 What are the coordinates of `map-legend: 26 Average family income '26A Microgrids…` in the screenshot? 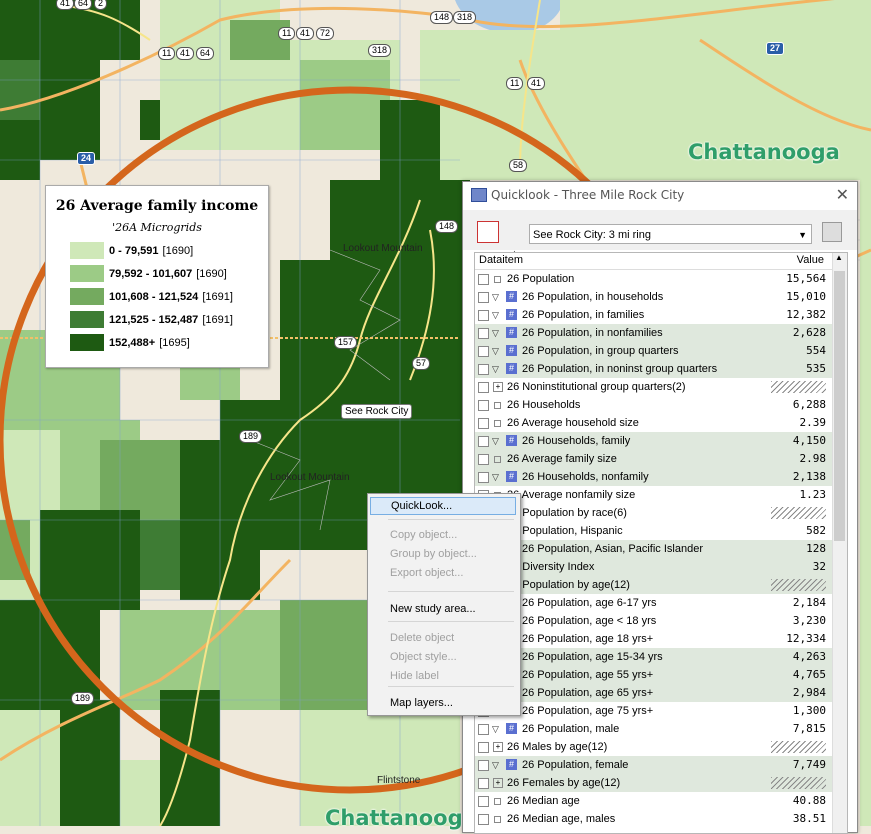 It's located at (157, 276).